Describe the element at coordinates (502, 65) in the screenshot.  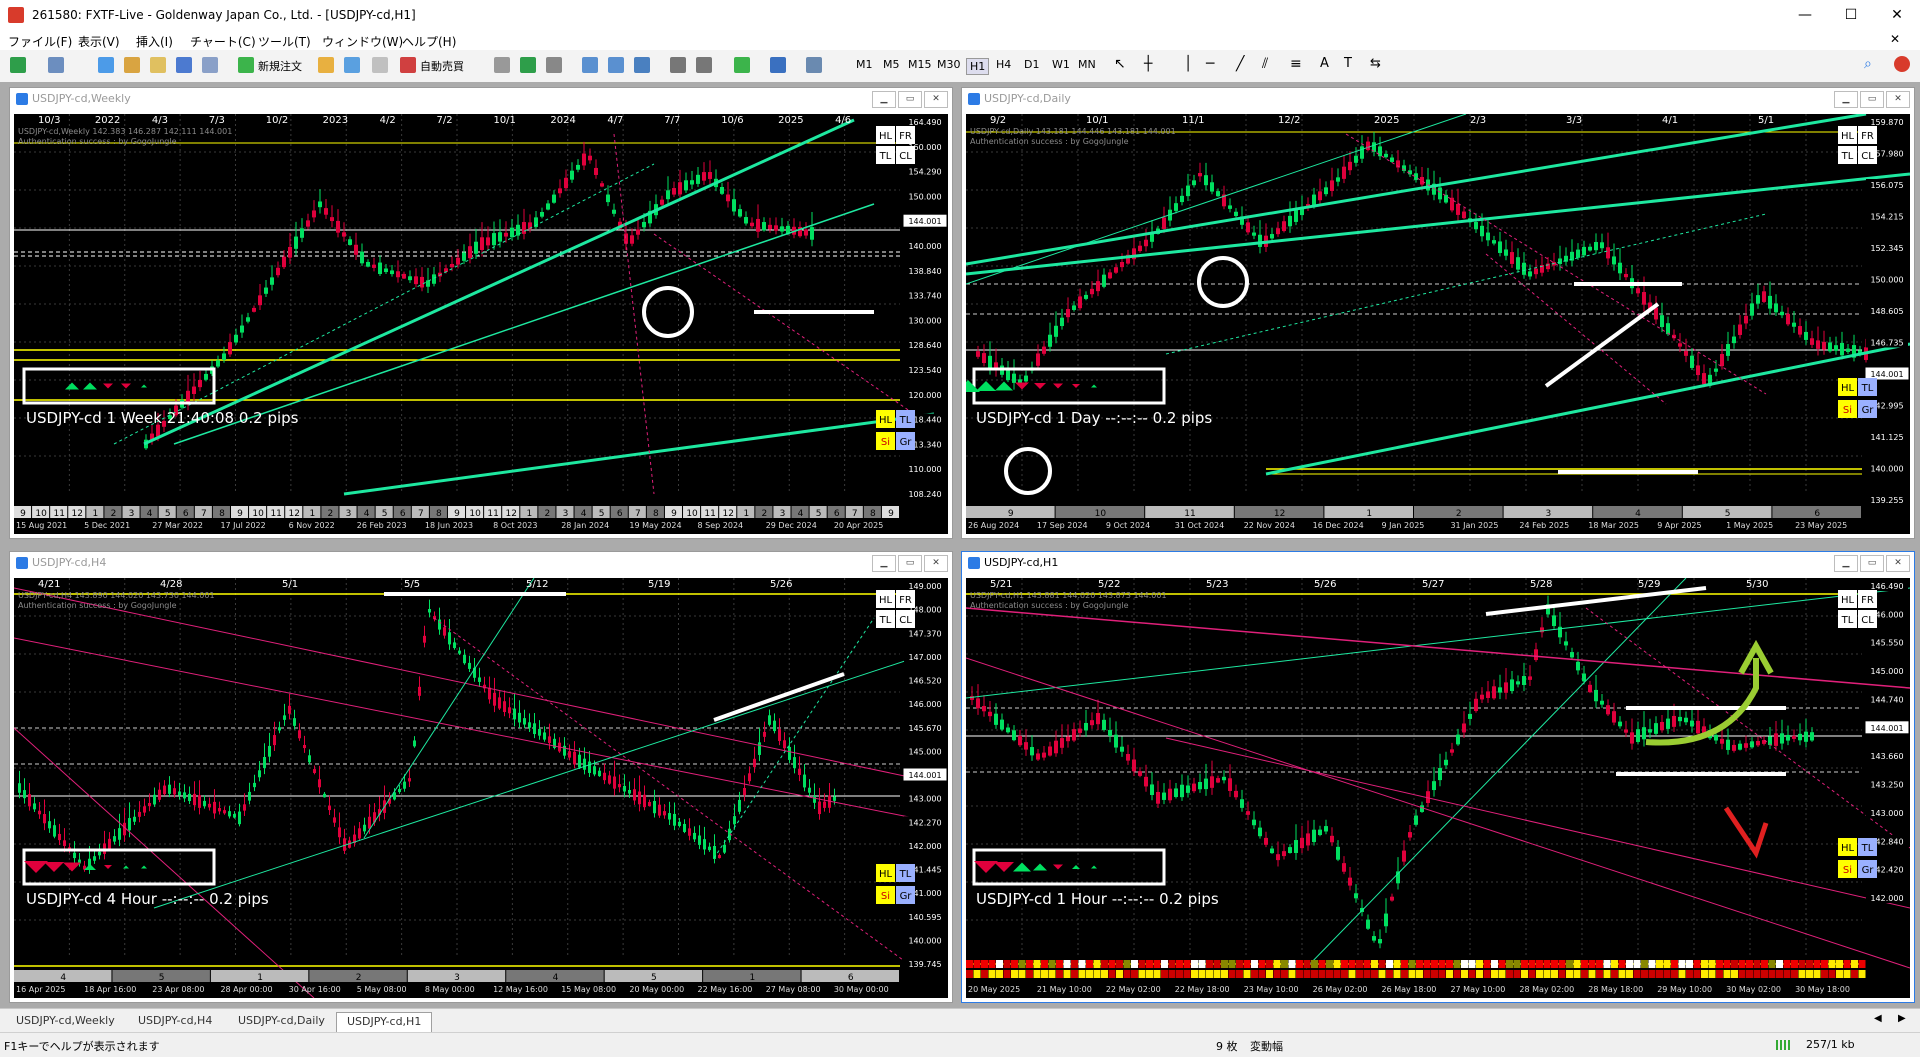
I see `bar-chart-icon` at that location.